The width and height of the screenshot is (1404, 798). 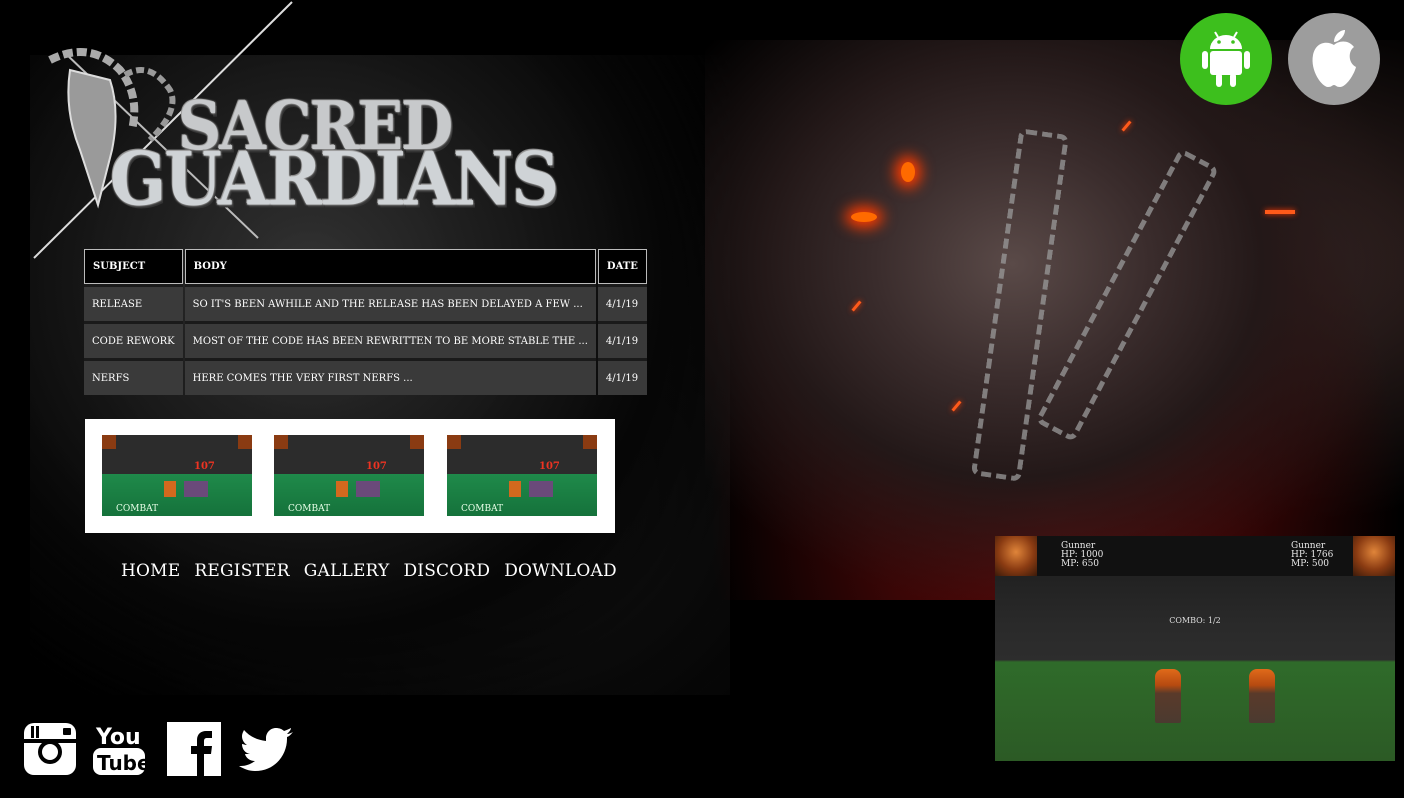 I want to click on nav-discord: DISCORD, so click(x=446, y=571).